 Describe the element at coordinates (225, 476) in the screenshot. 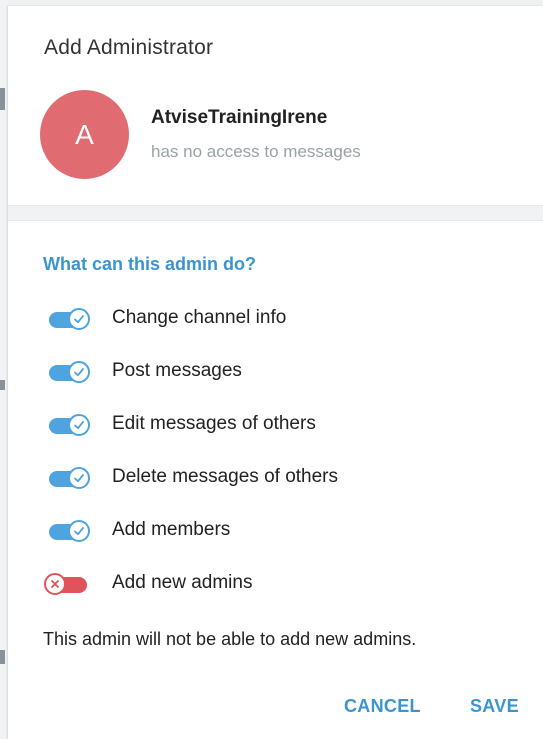

I see `permission-label: Delete messages of others` at that location.